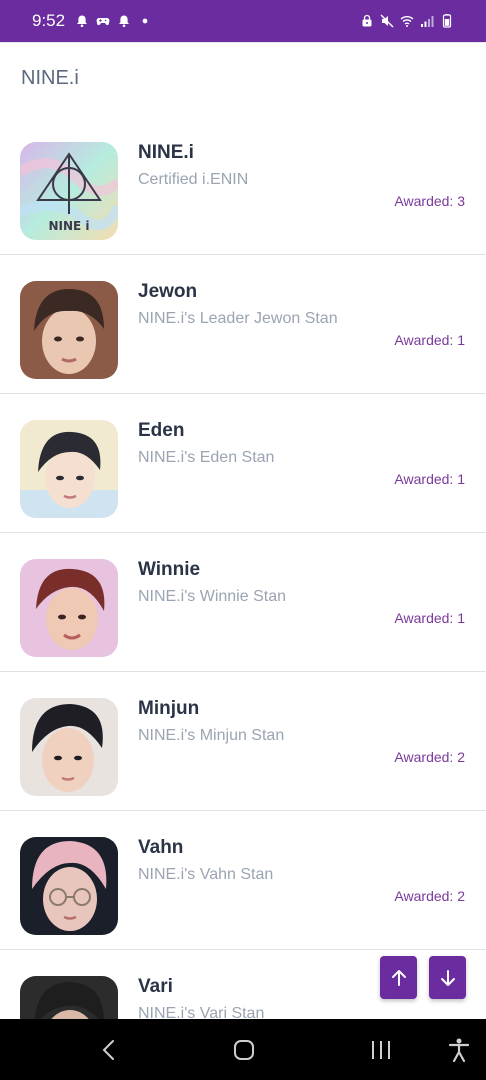 This screenshot has width=486, height=1080. What do you see at coordinates (193, 179) in the screenshot?
I see `item-subtitle: Certified i.ENIN` at bounding box center [193, 179].